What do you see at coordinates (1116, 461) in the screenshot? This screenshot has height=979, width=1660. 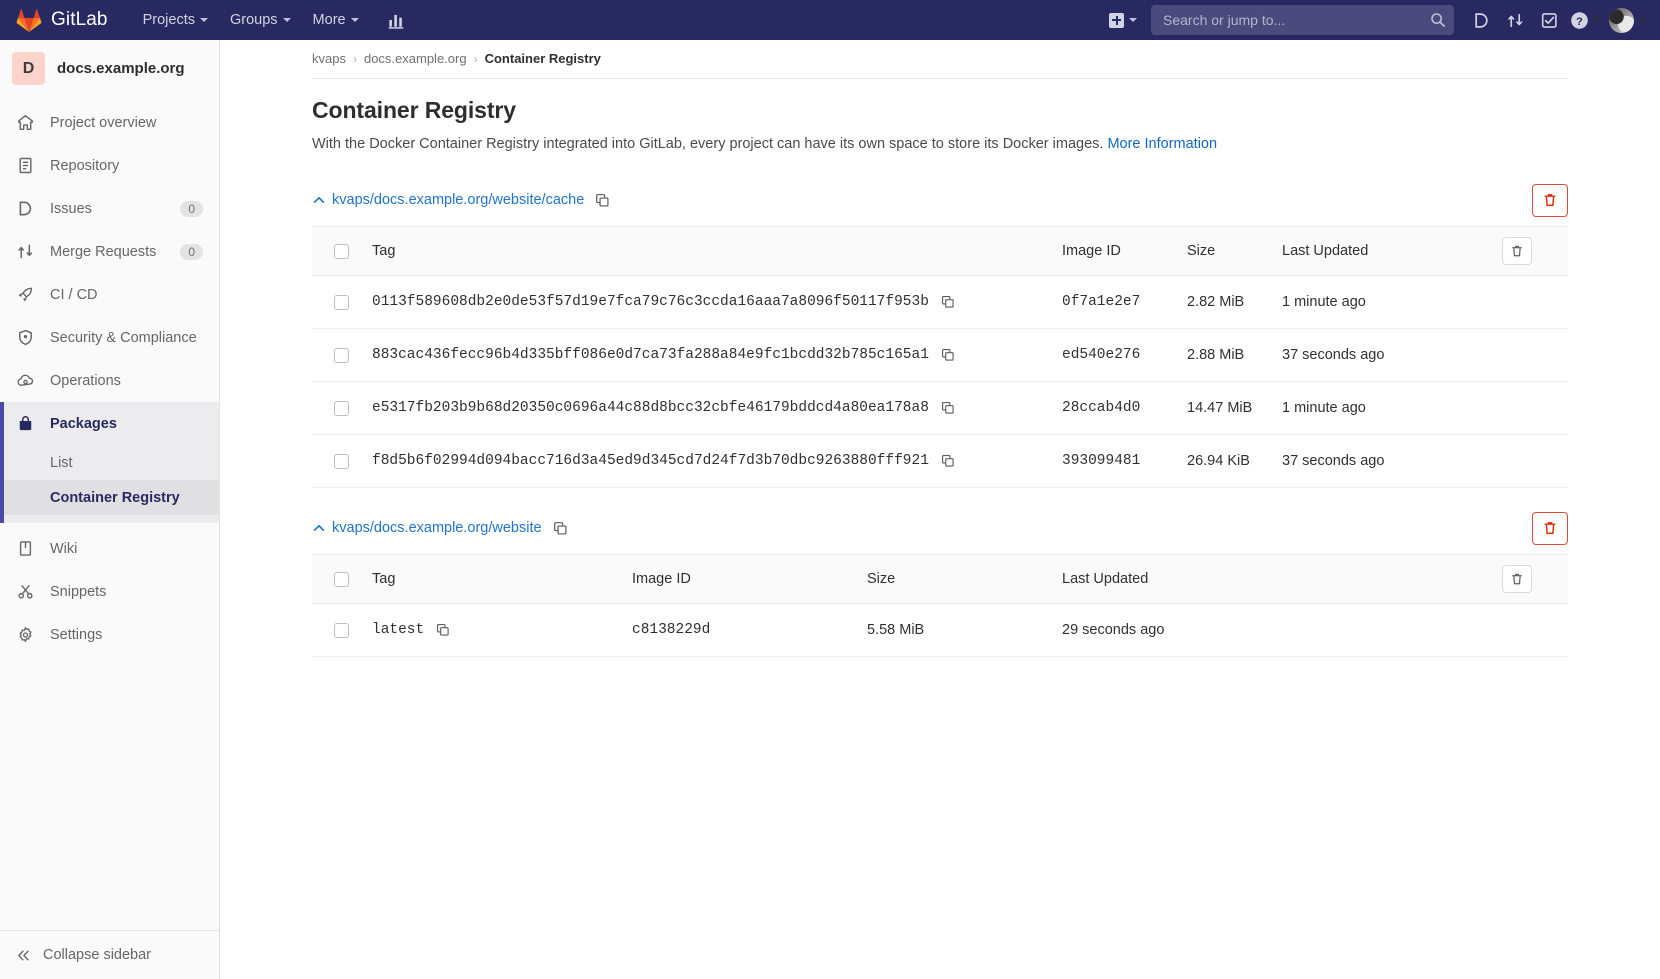 I see `cell-image-id: 393099481` at bounding box center [1116, 461].